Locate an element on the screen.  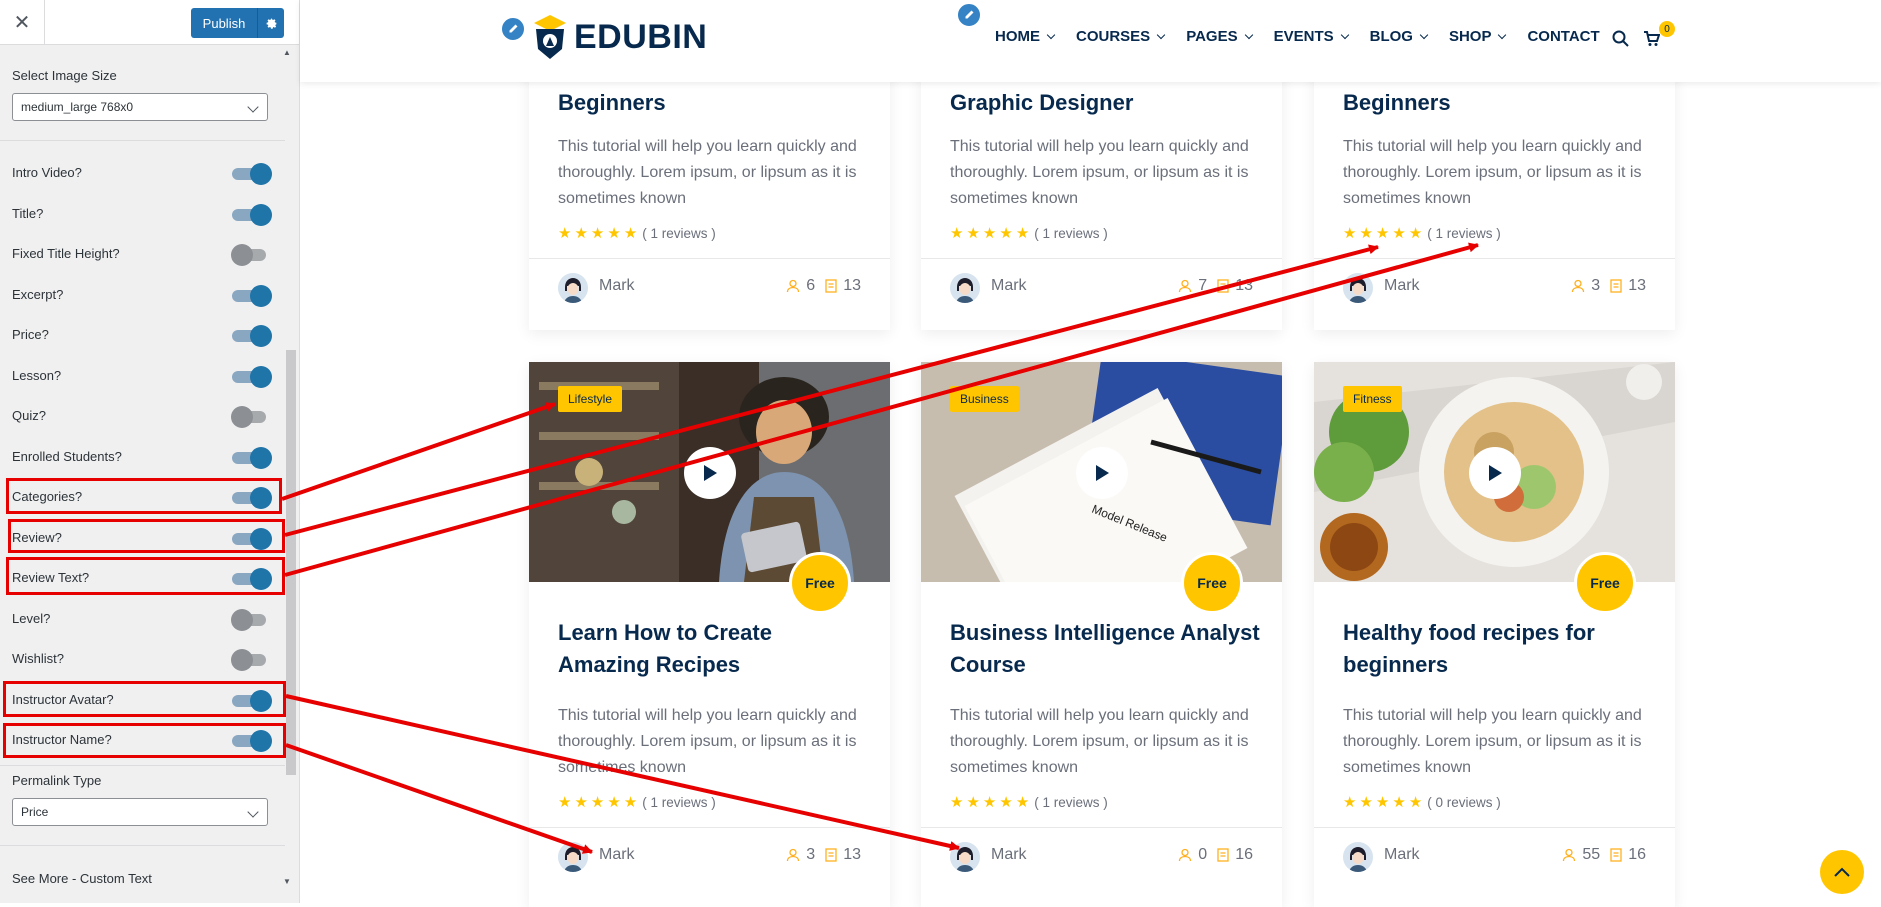
nav-item-contact: CONTACT is located at coordinates (1563, 36).